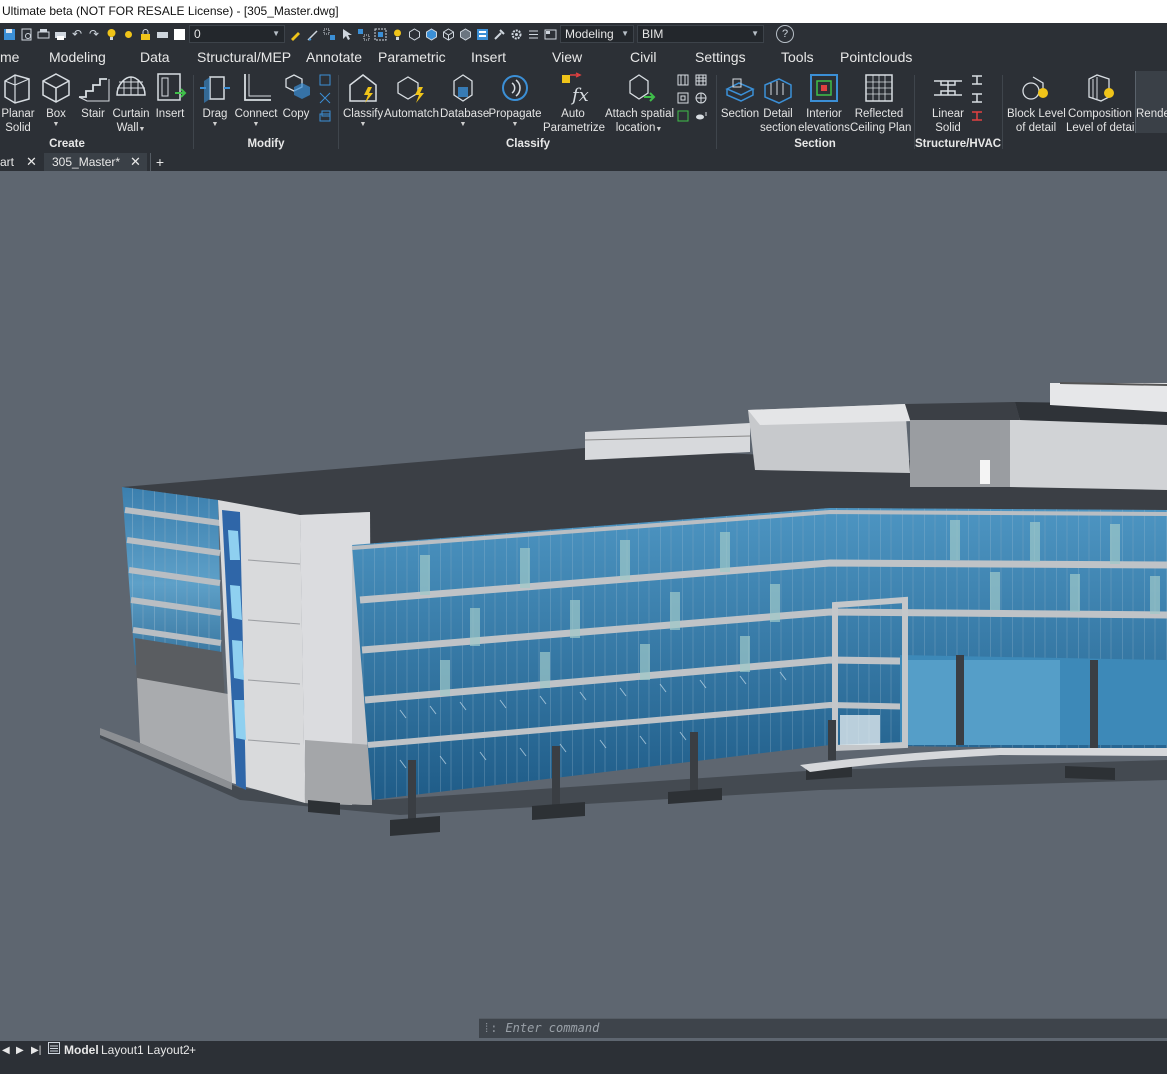 This screenshot has height=1074, width=1167. I want to click on first-layout-icon: ◀, so click(6, 1050).